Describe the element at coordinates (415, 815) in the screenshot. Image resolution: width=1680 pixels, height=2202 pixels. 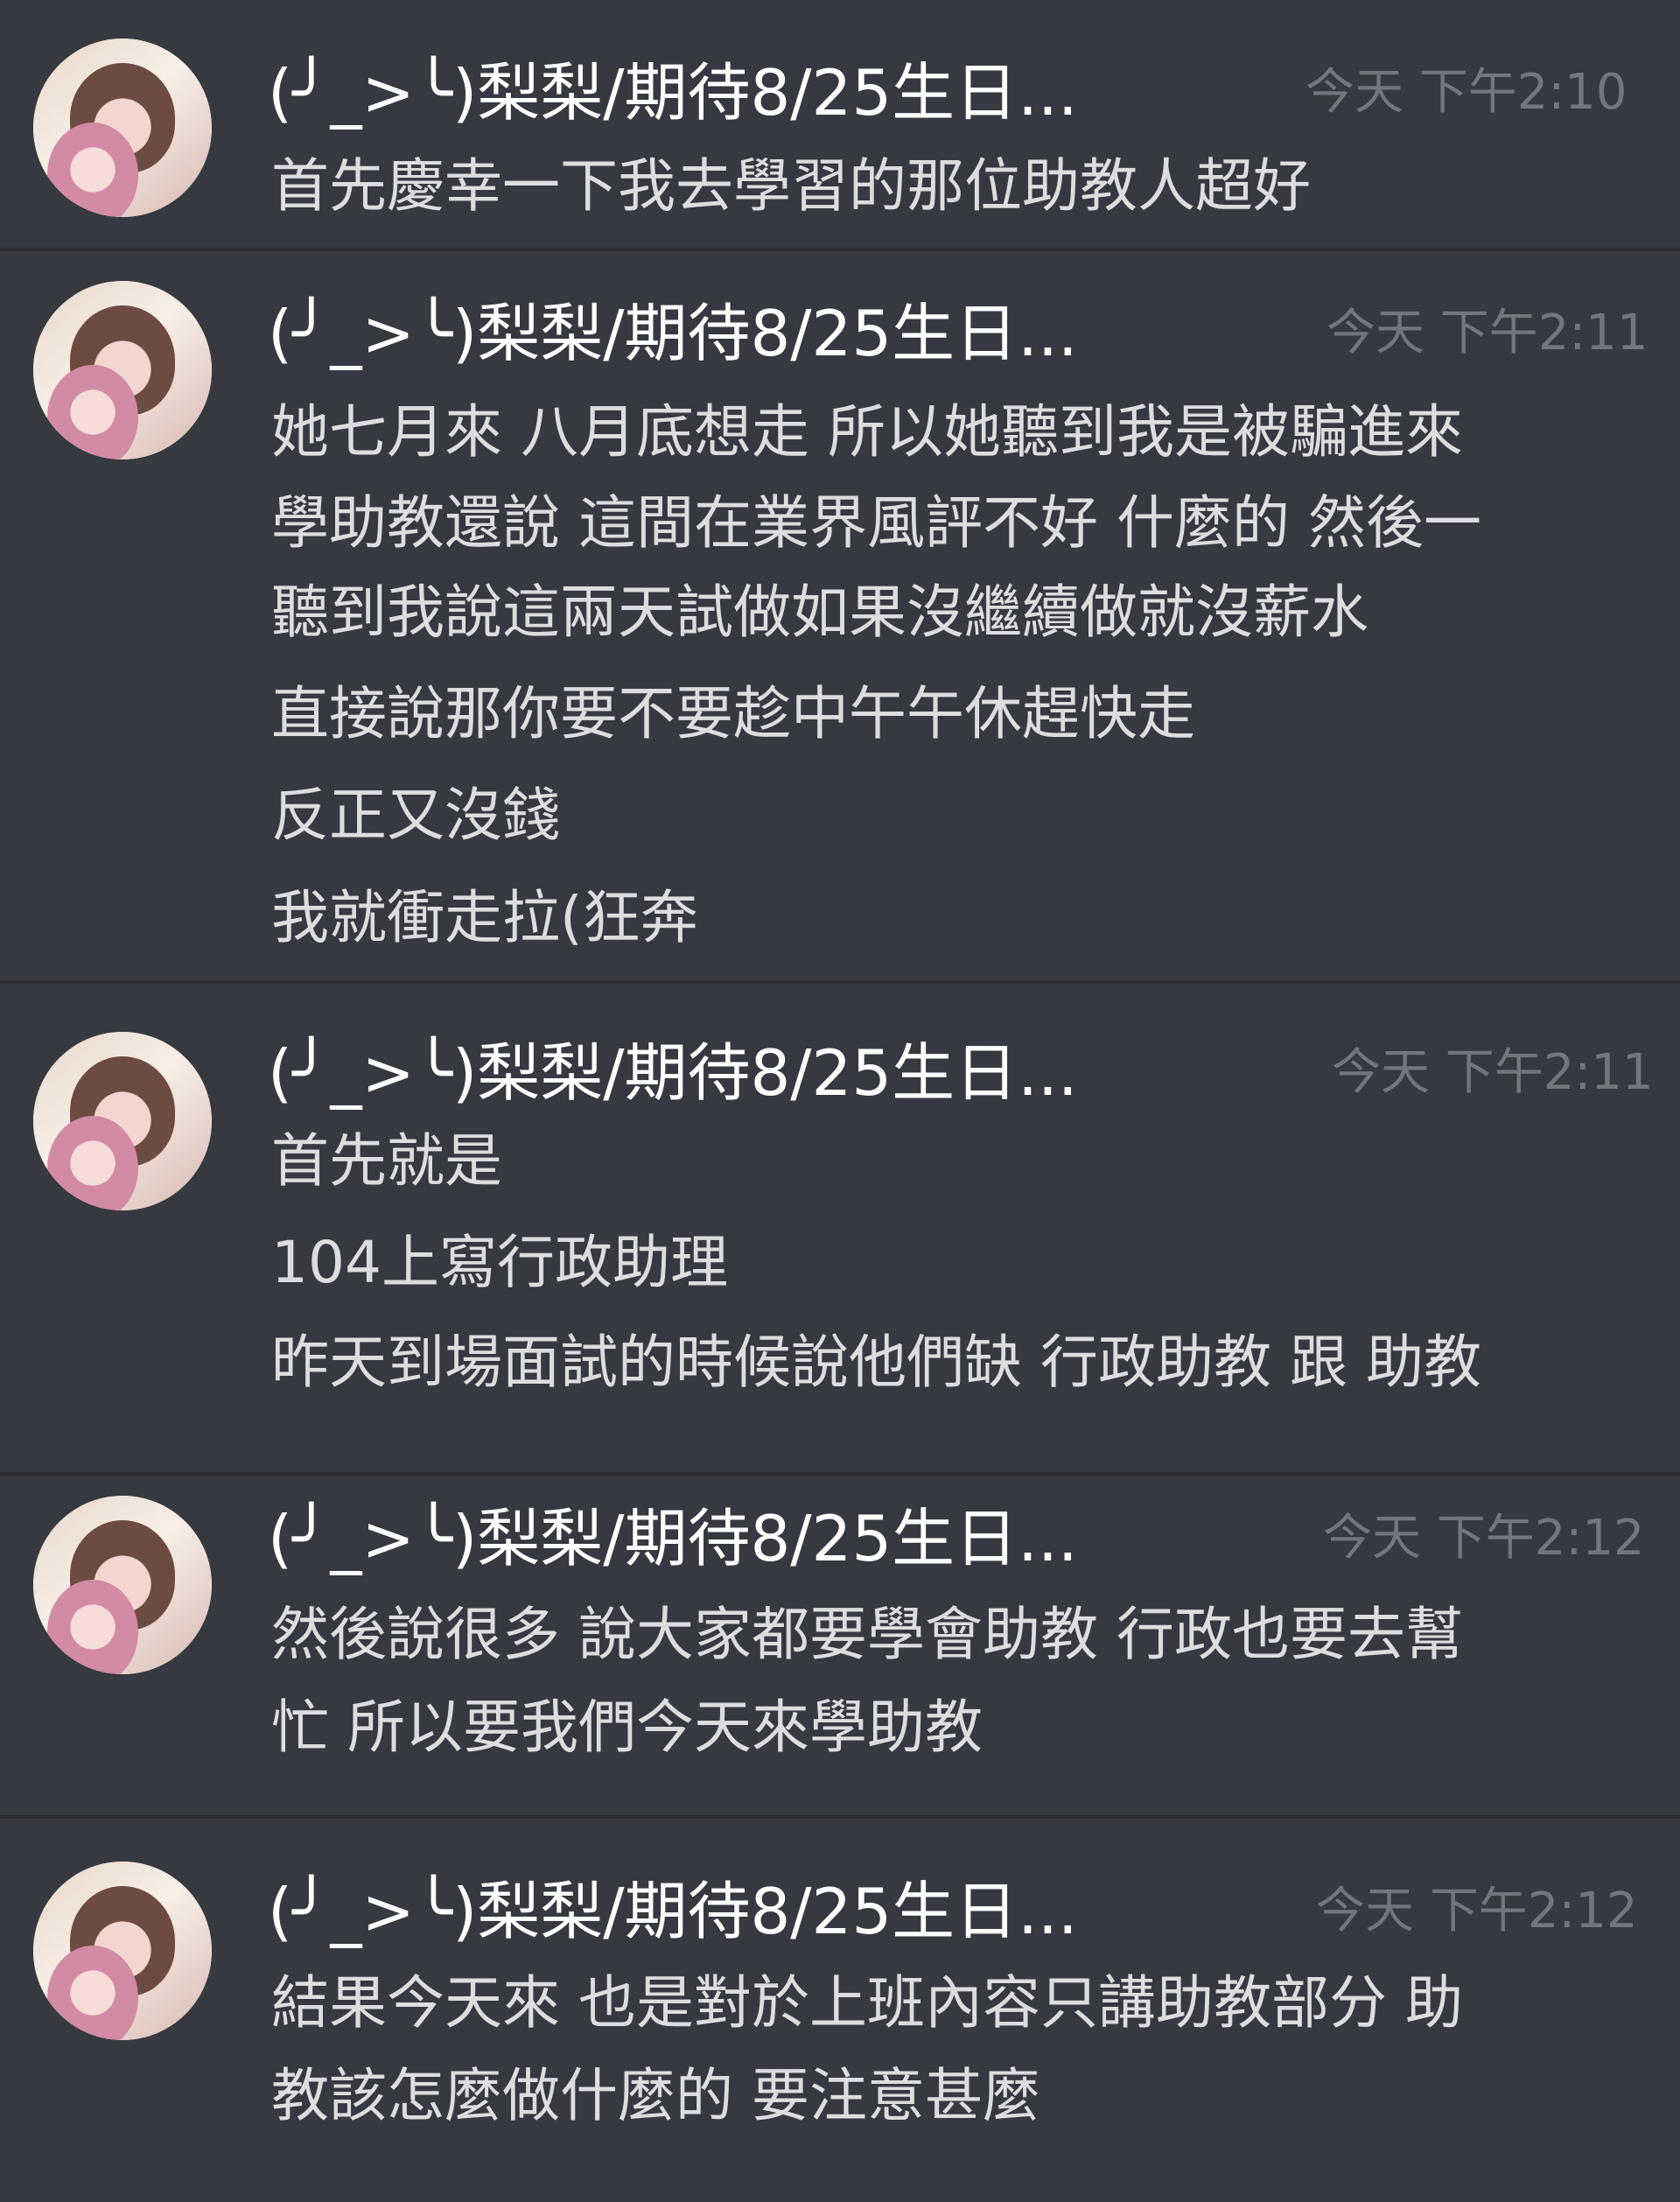
I see `message-line: 反正又沒錢` at that location.